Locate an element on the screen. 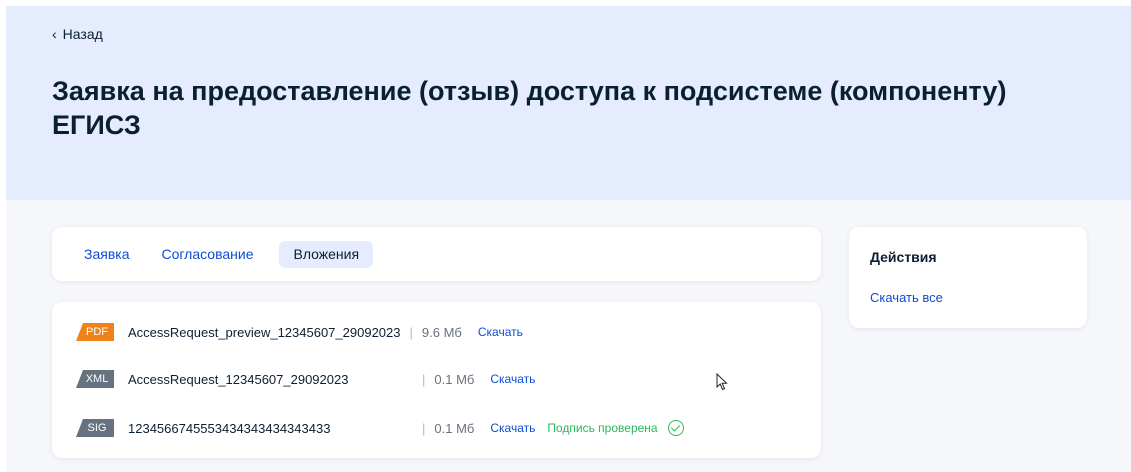 The width and height of the screenshot is (1131, 472). pdf-file-icon: PDF is located at coordinates (95, 332).